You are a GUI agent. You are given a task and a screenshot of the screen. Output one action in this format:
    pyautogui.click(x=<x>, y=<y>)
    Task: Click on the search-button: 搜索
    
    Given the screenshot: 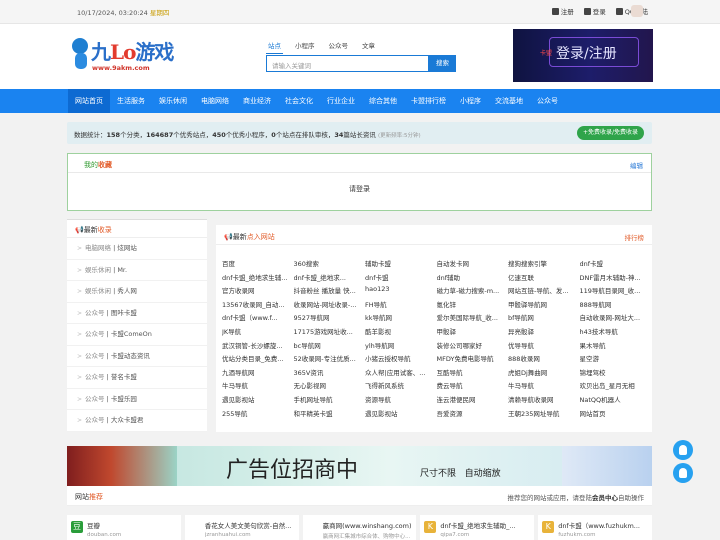 What is the action you would take?
    pyautogui.click(x=442, y=63)
    